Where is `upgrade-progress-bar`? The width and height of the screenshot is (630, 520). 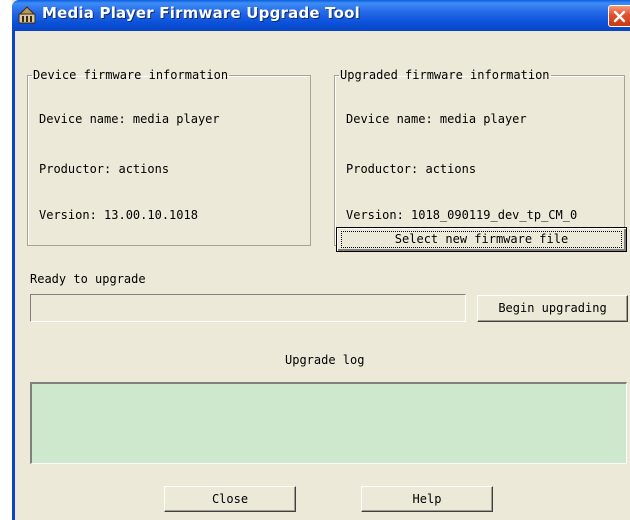 upgrade-progress-bar is located at coordinates (248, 308).